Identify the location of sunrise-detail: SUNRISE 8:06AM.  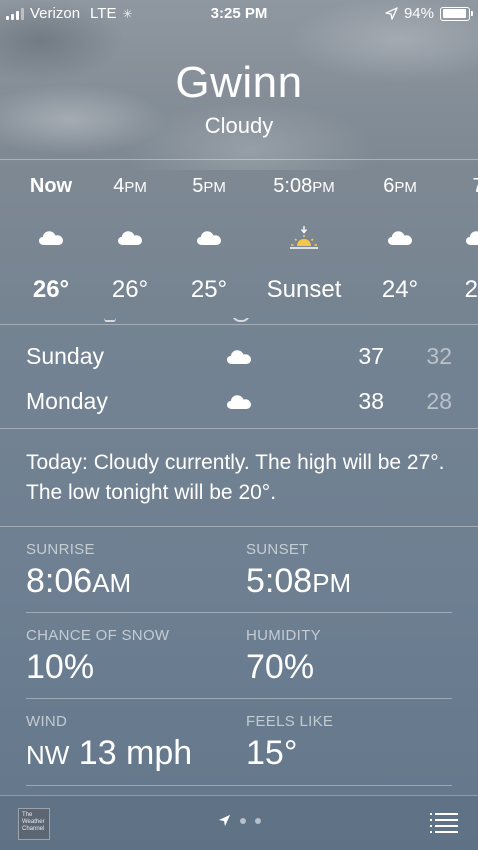
(78, 571).